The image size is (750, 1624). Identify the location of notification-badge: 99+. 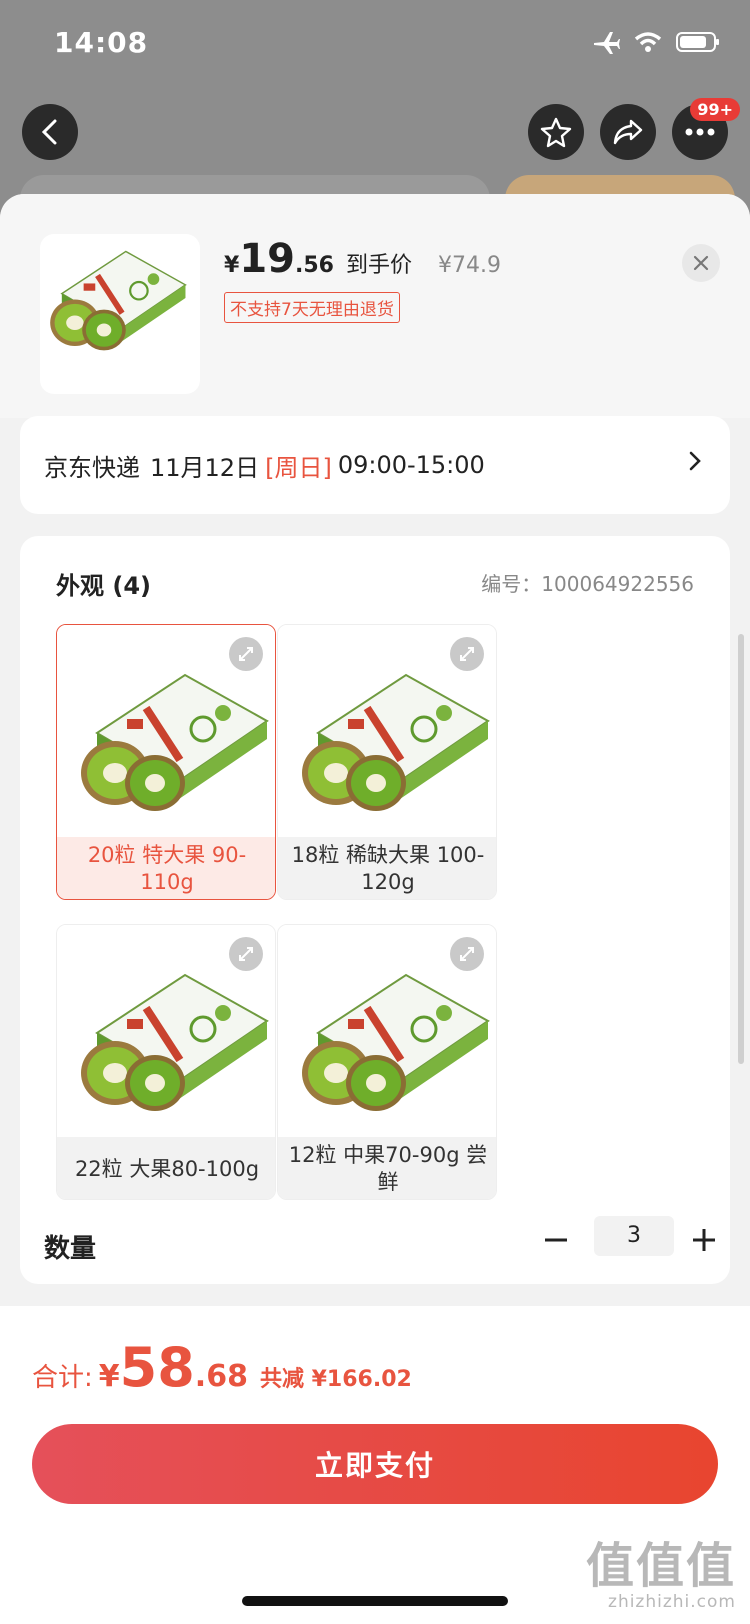
(715, 109).